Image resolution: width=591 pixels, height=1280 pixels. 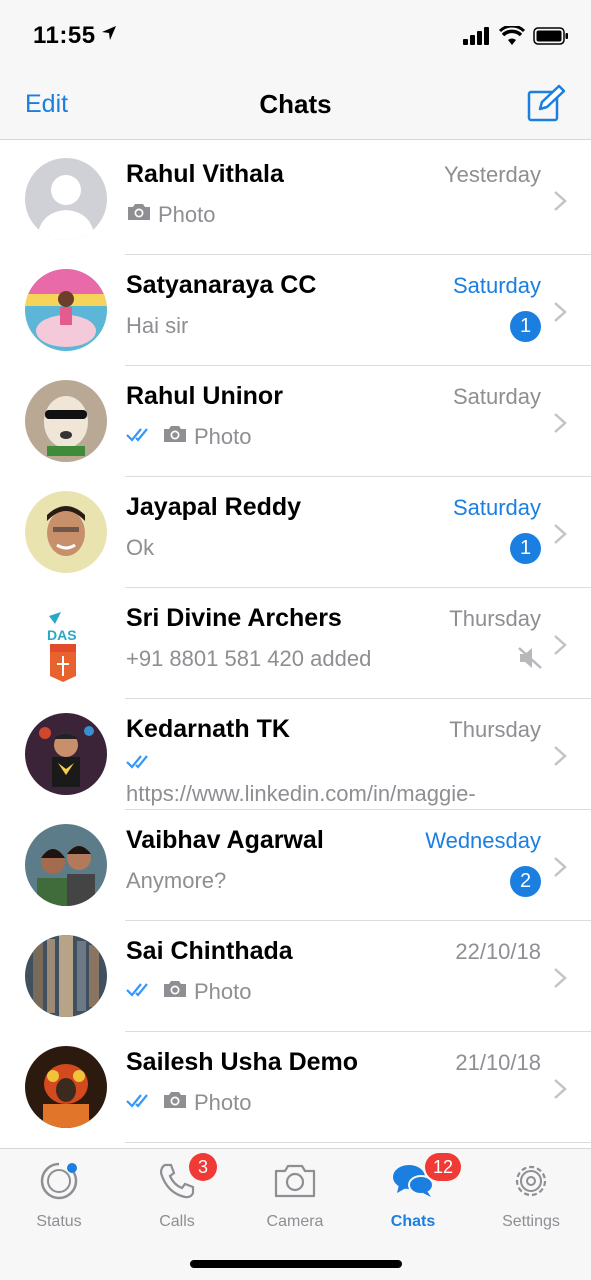 I want to click on home-indicator, so click(x=296, y=1264).